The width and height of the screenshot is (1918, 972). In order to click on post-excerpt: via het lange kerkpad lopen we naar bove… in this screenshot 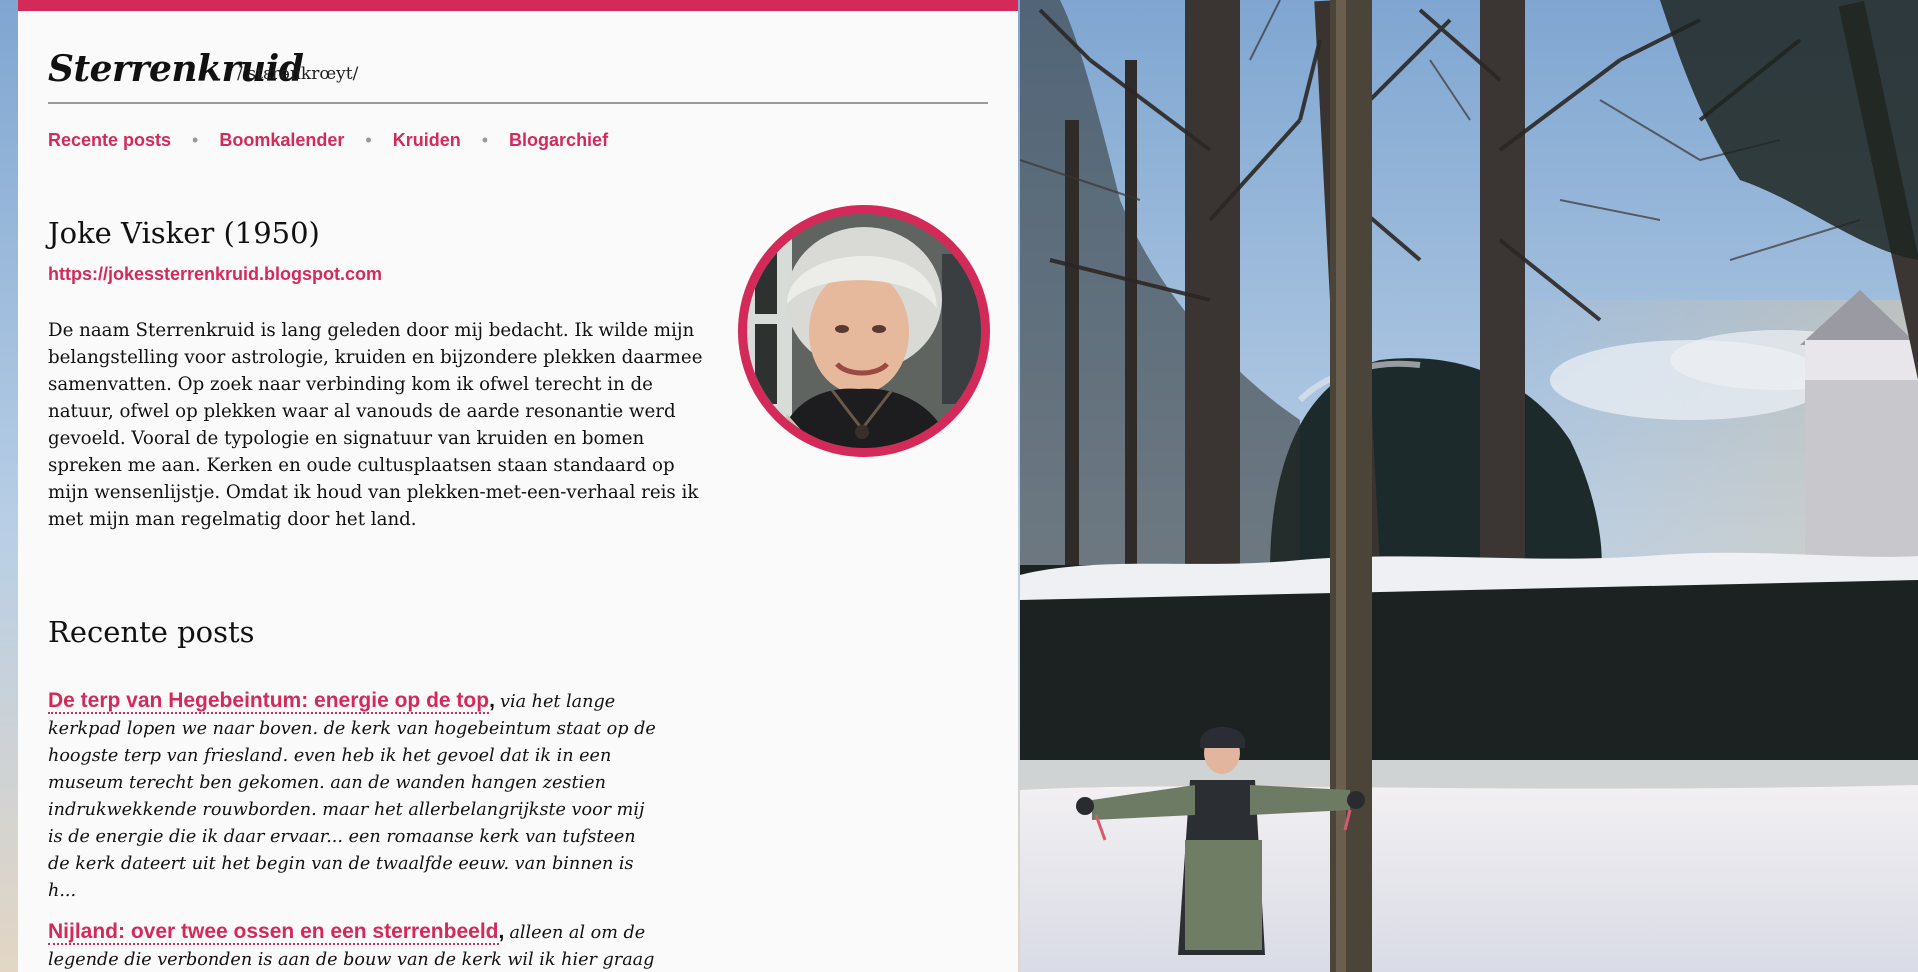, I will do `click(352, 796)`.